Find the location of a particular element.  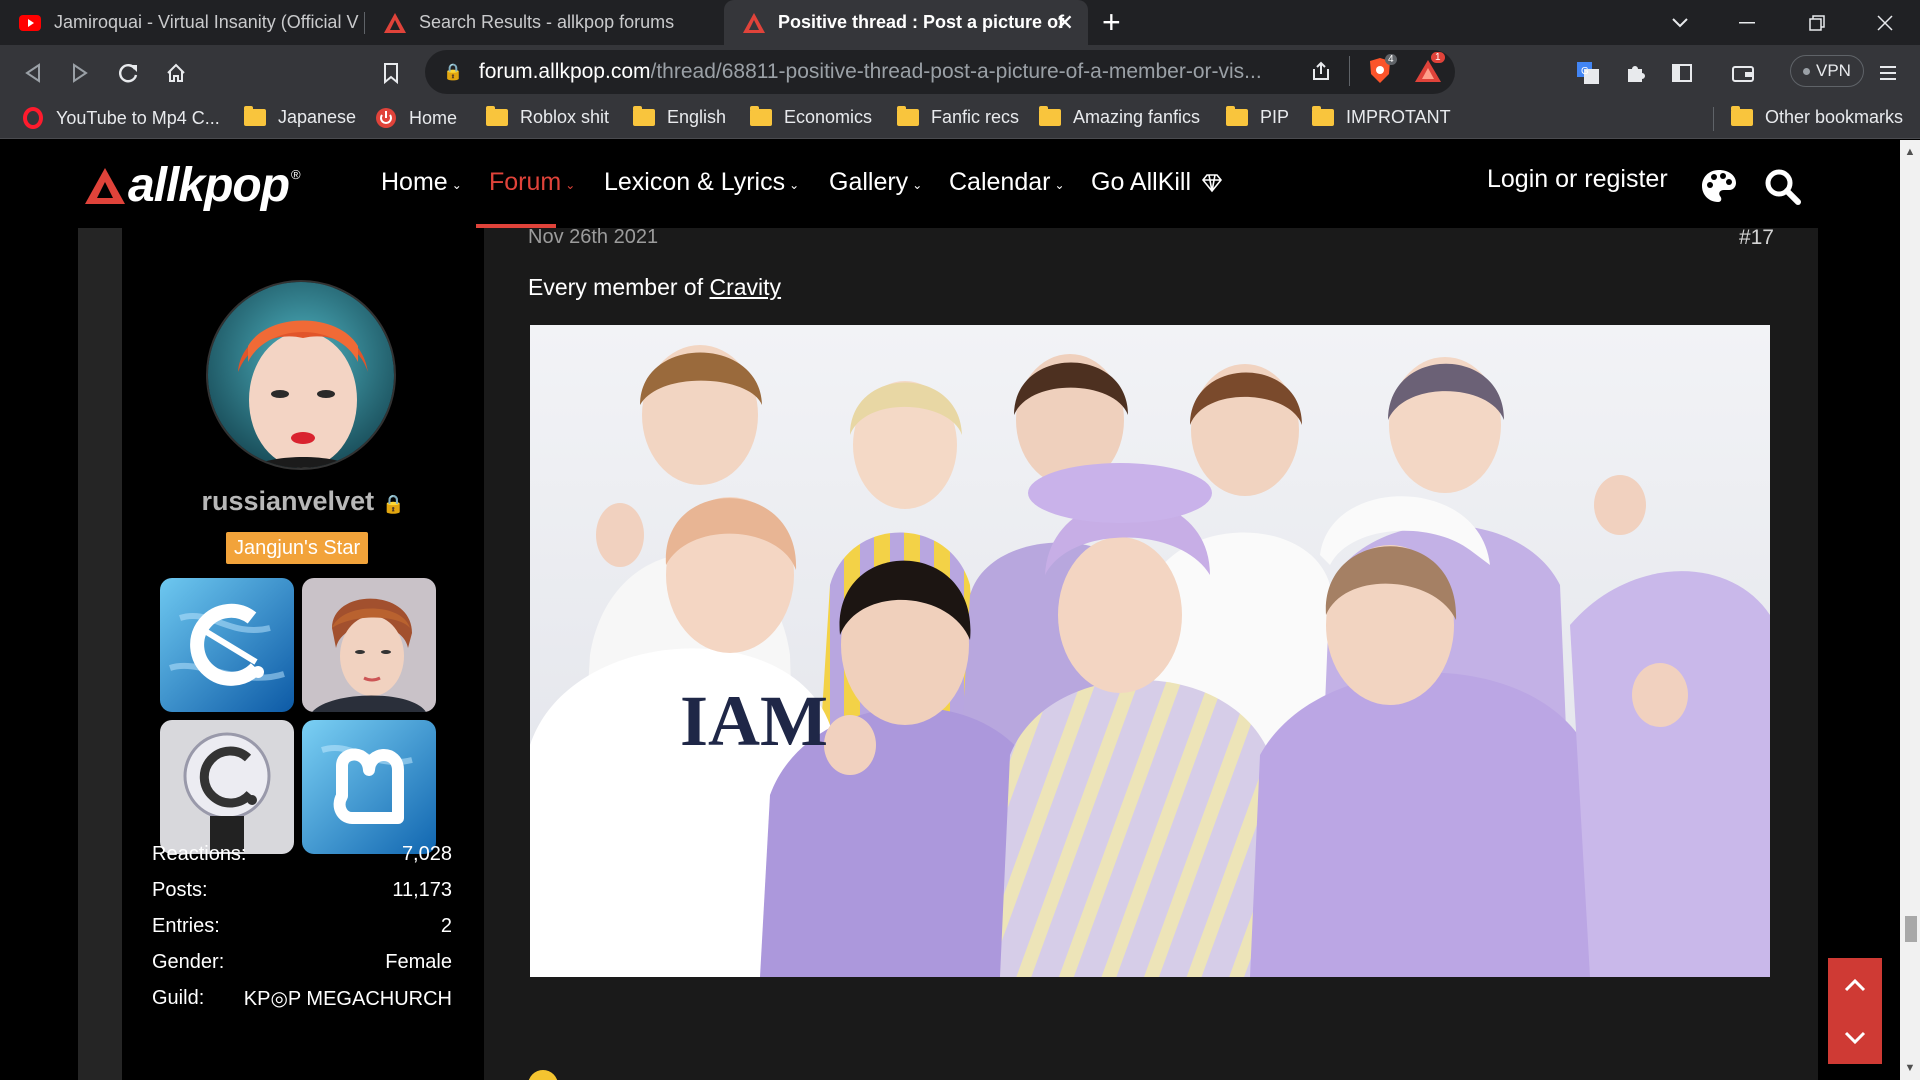

bookmark-other: Other bookmarks is located at coordinates (1817, 117).